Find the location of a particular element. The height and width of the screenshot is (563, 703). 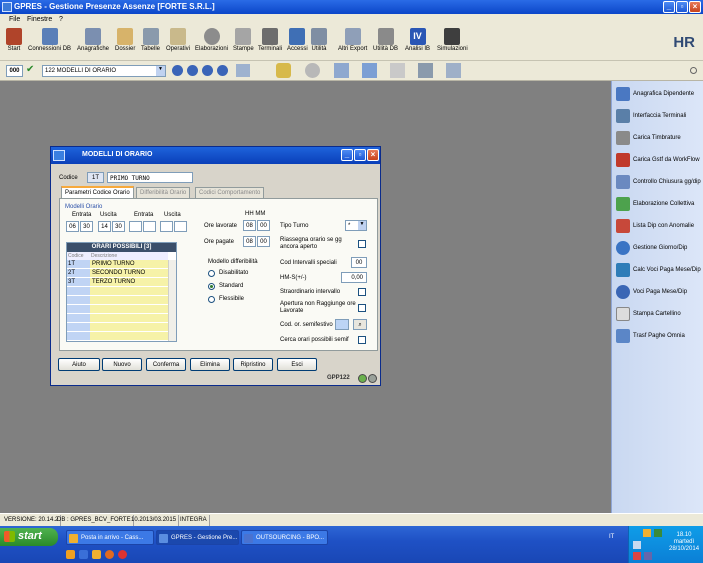

tray-volume-icon is located at coordinates (637, 545).